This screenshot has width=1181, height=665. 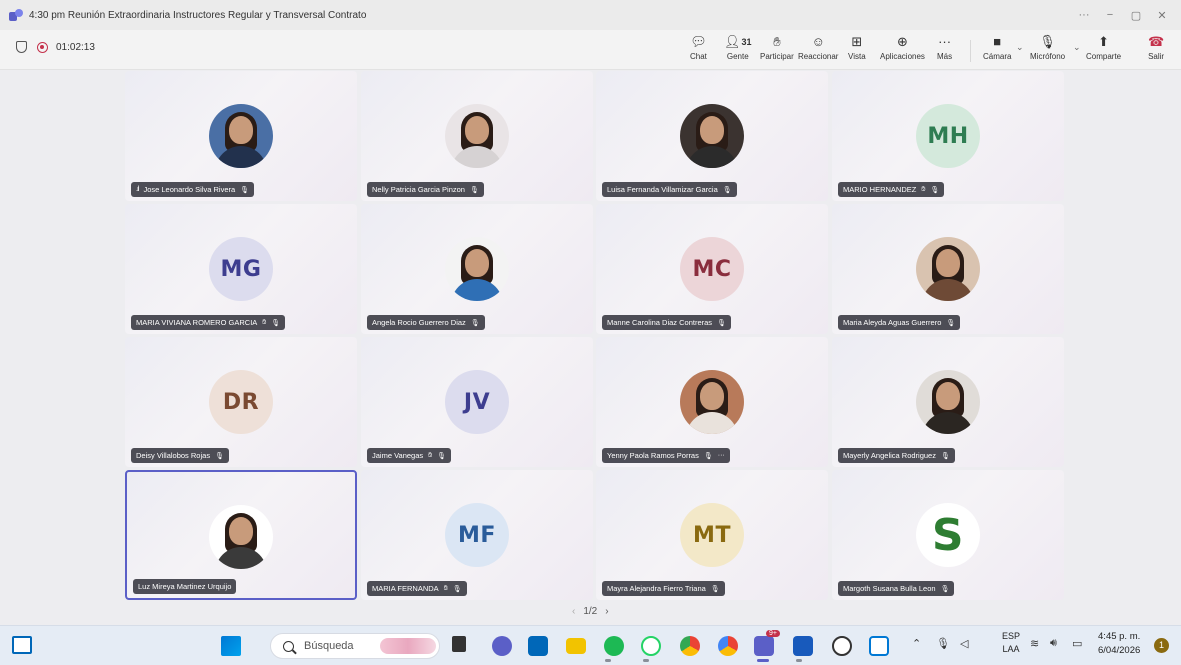 What do you see at coordinates (777, 47) in the screenshot?
I see `raise-hand-button: ✋︎ Participar` at bounding box center [777, 47].